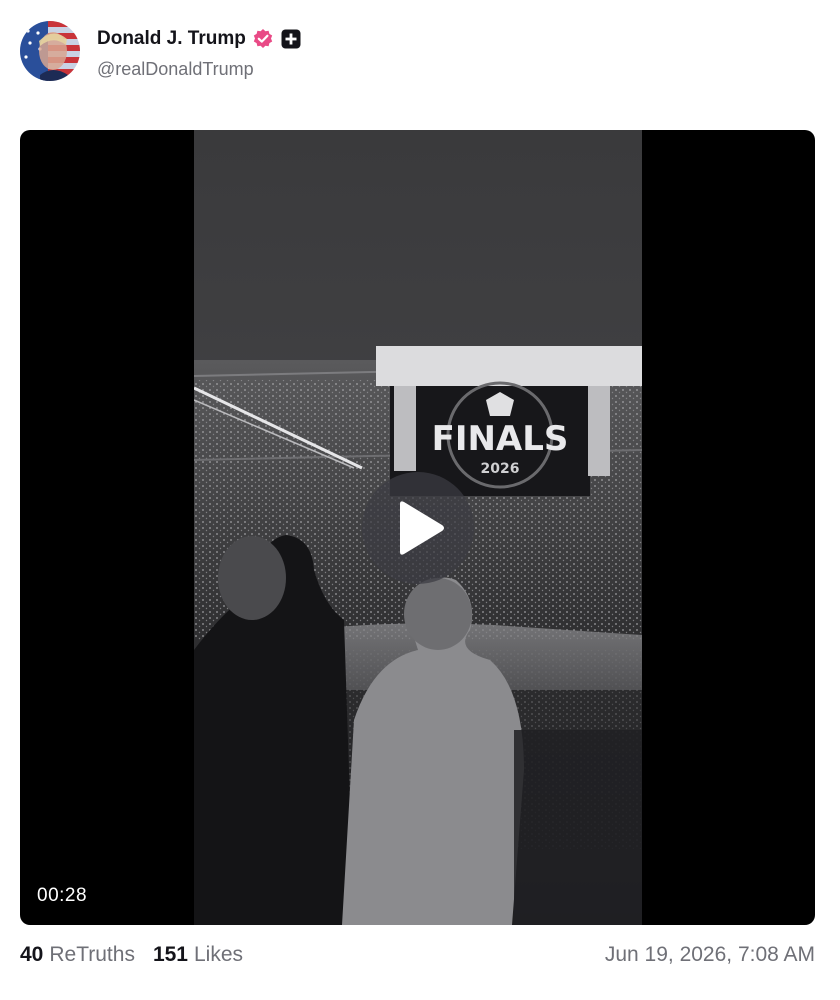  What do you see at coordinates (219, 954) in the screenshot?
I see `likes-label: Likes` at bounding box center [219, 954].